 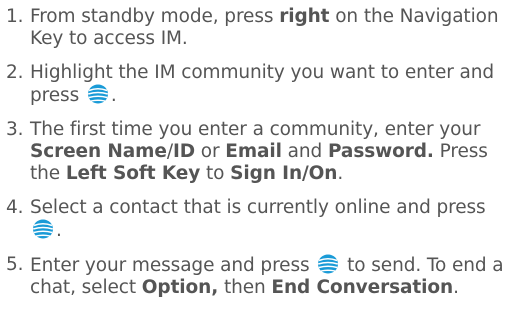 I want to click on step-number: 3., so click(x=15, y=129).